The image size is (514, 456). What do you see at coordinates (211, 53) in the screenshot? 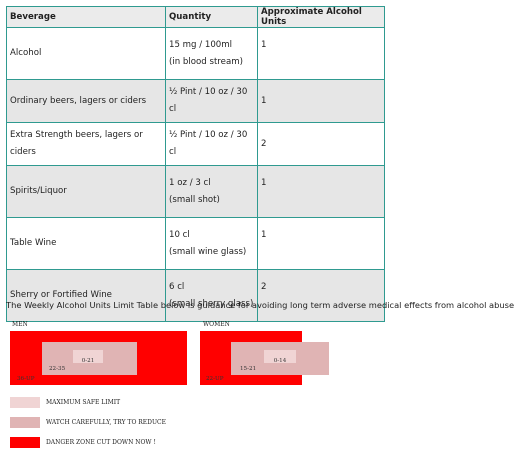
I see `quantity-cell: 15 mg / 100ml (in blood stream)` at bounding box center [211, 53].